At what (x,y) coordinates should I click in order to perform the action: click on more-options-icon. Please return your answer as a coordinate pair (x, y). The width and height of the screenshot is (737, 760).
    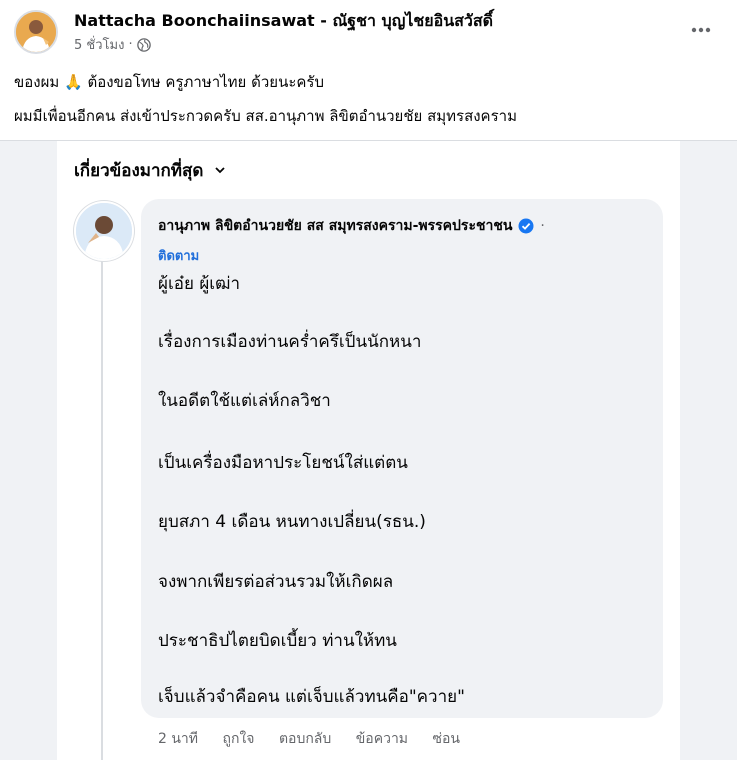
    Looking at the image, I should click on (701, 30).